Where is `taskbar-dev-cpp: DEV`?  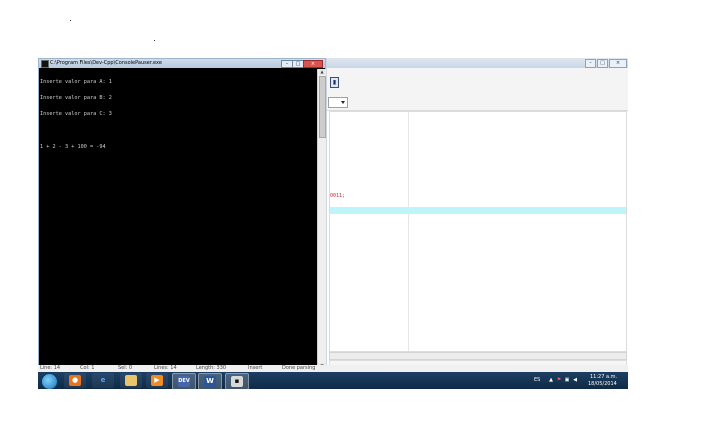 taskbar-dev-cpp: DEV is located at coordinates (184, 381).